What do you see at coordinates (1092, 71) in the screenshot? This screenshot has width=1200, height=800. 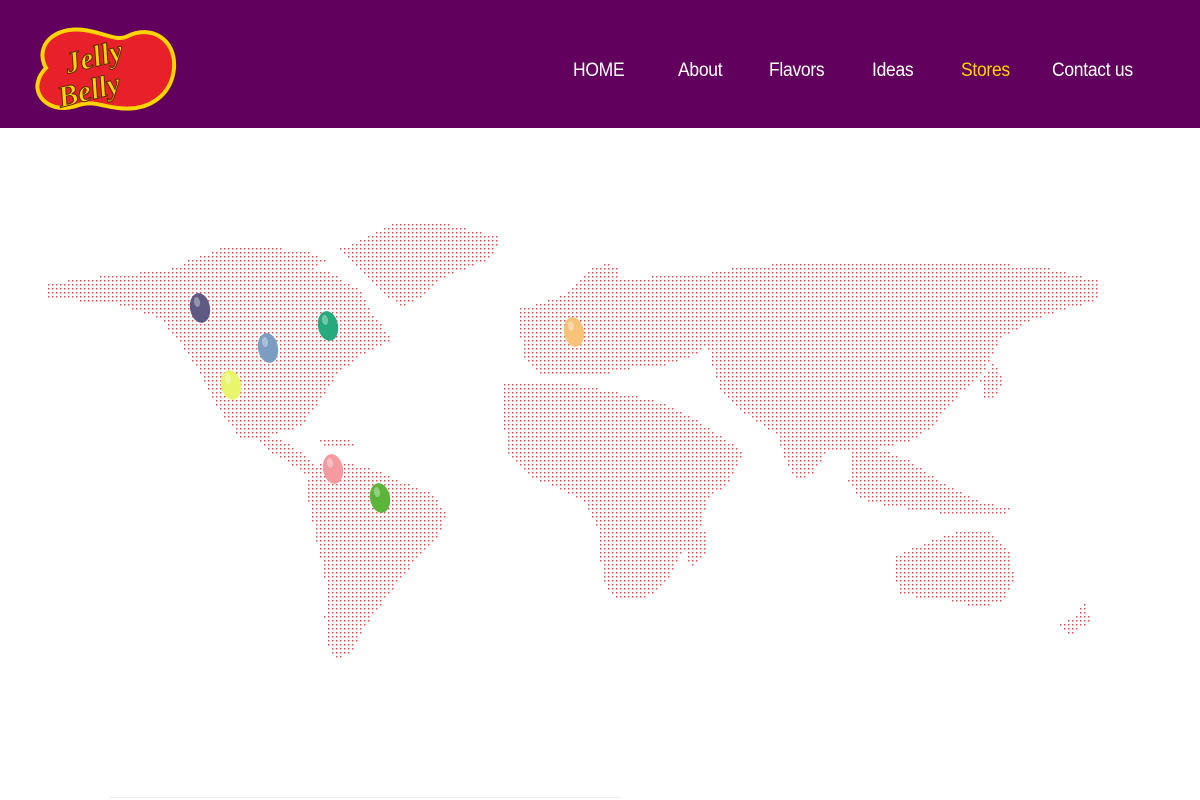 I see `nav-contact-us: Contact us` at bounding box center [1092, 71].